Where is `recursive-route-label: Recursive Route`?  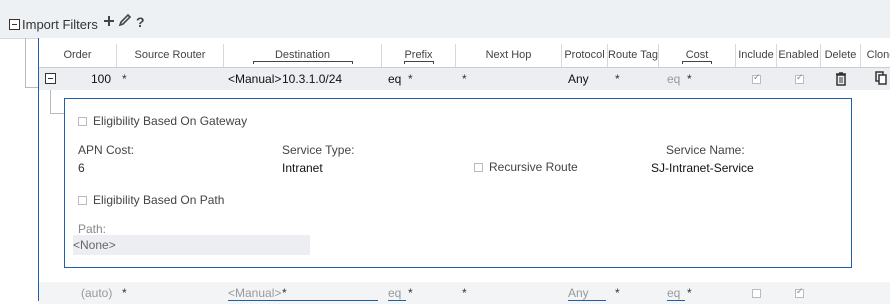 recursive-route-label: Recursive Route is located at coordinates (533, 167).